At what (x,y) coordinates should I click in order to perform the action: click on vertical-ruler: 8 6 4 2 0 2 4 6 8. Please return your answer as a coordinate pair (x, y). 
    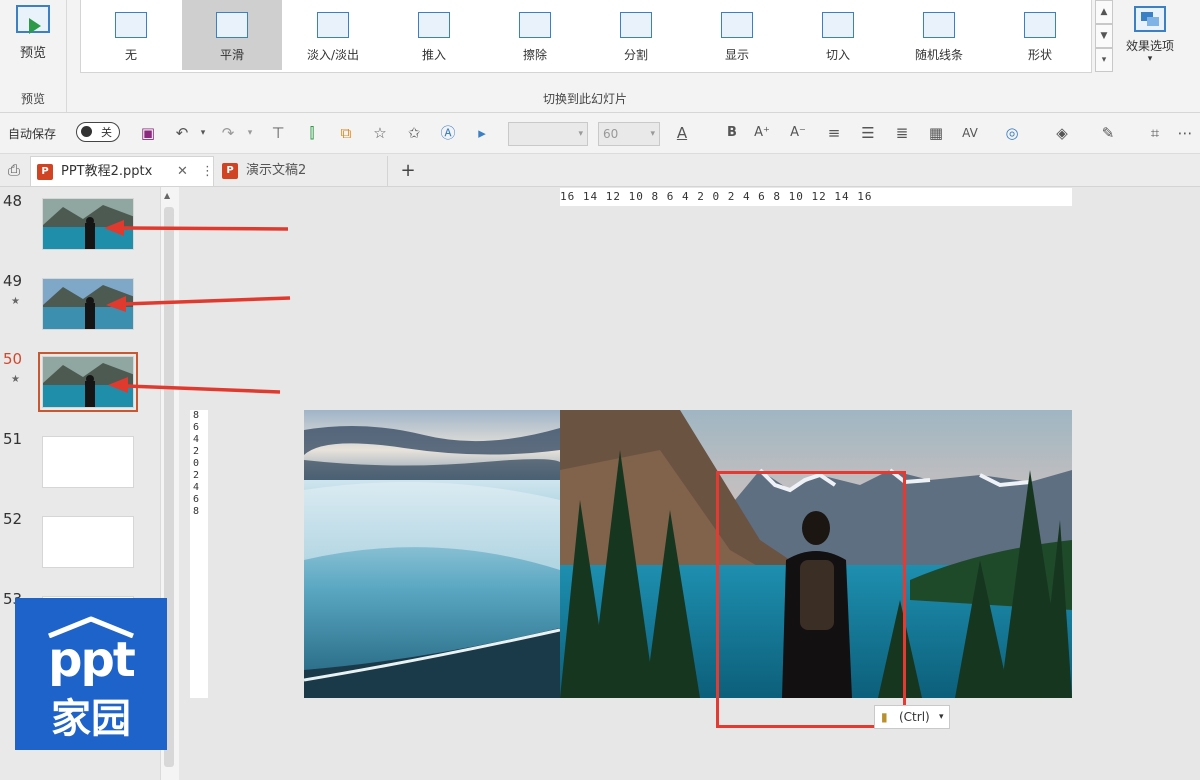
    Looking at the image, I should click on (199, 554).